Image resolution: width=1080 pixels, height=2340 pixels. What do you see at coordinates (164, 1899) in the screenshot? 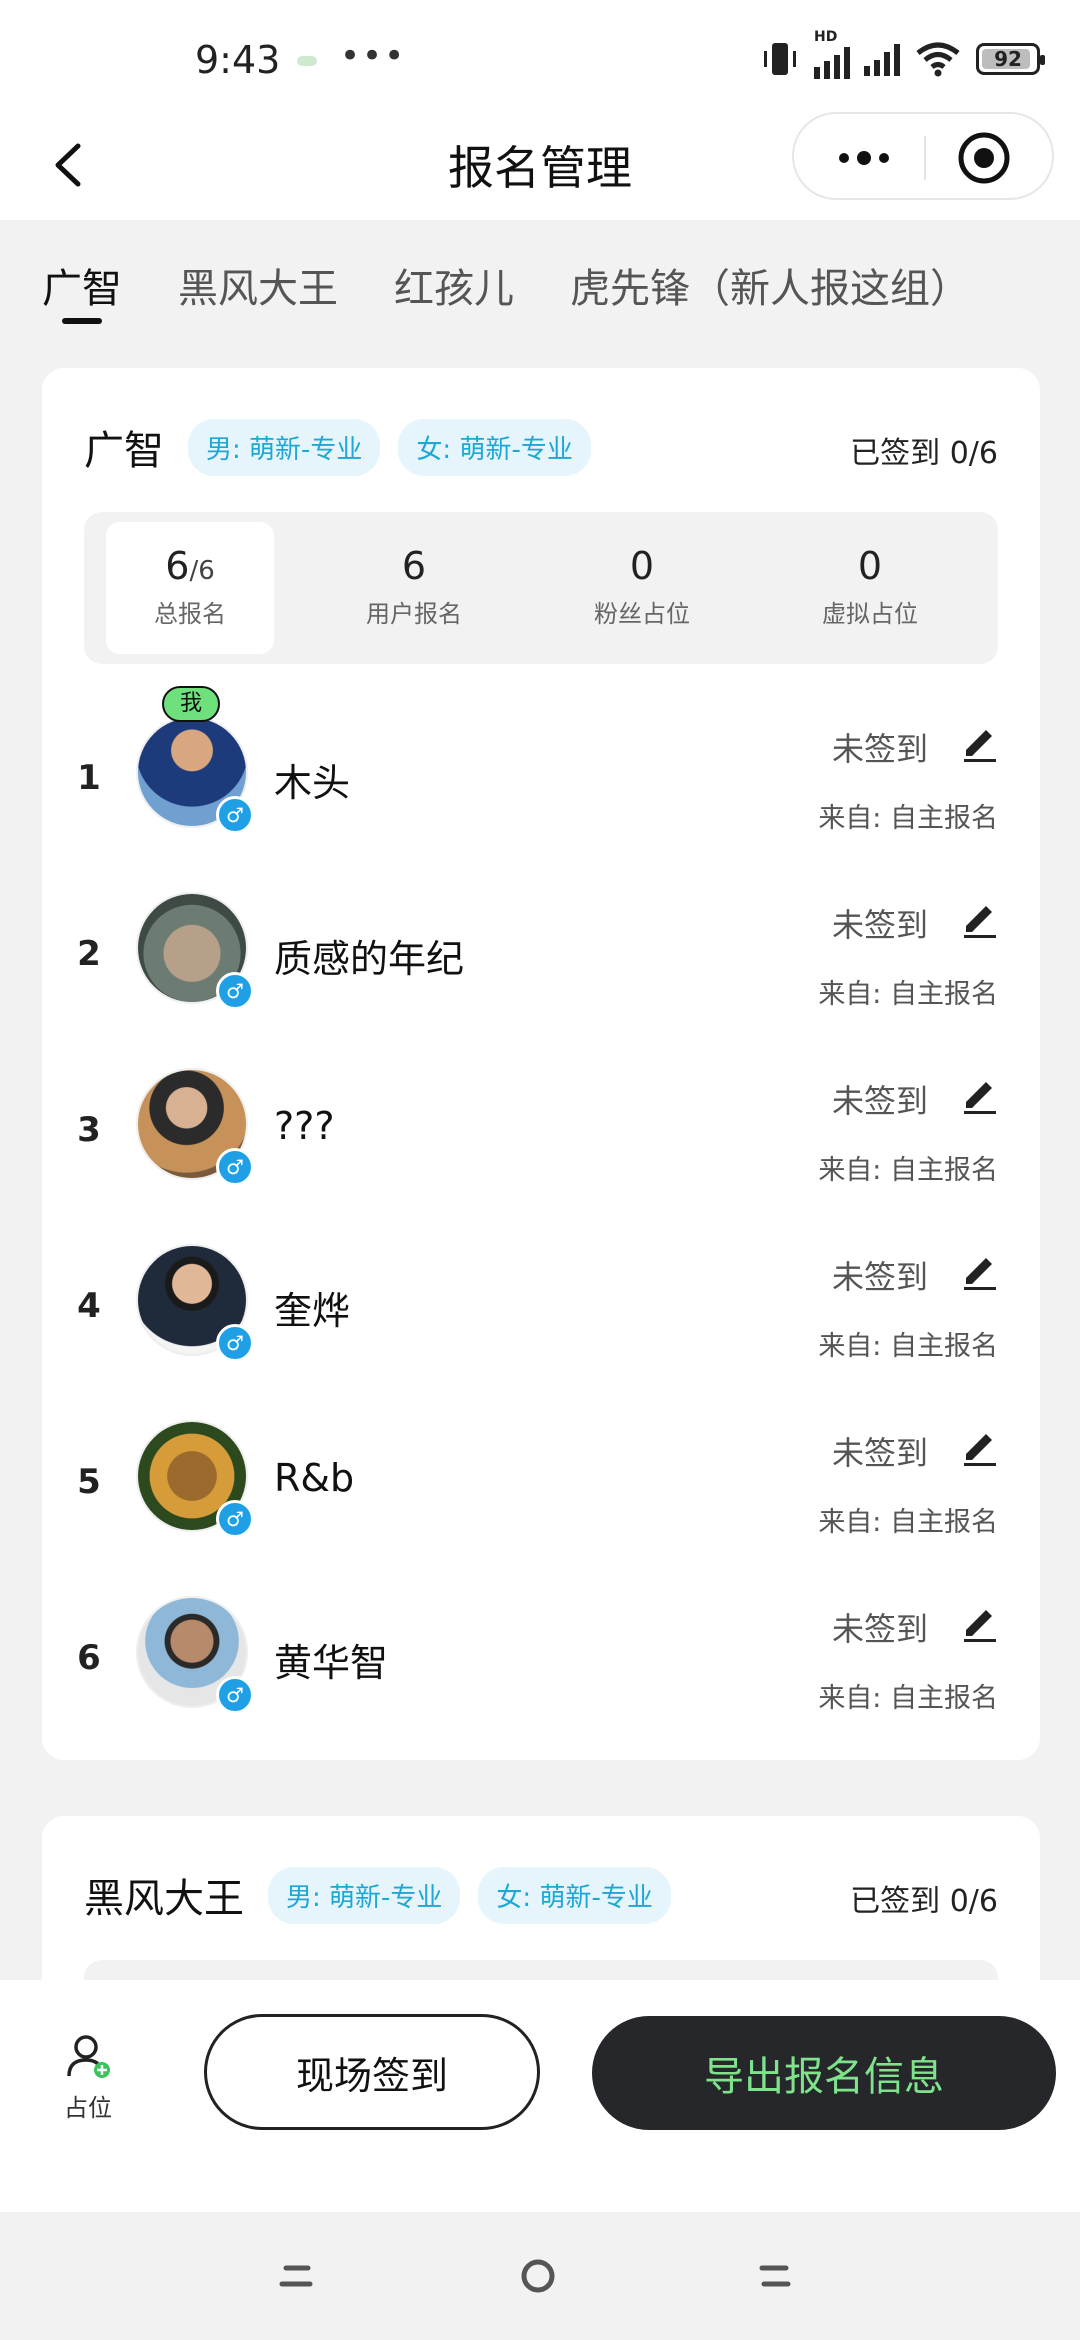
I see `group-name: 黑风大王` at bounding box center [164, 1899].